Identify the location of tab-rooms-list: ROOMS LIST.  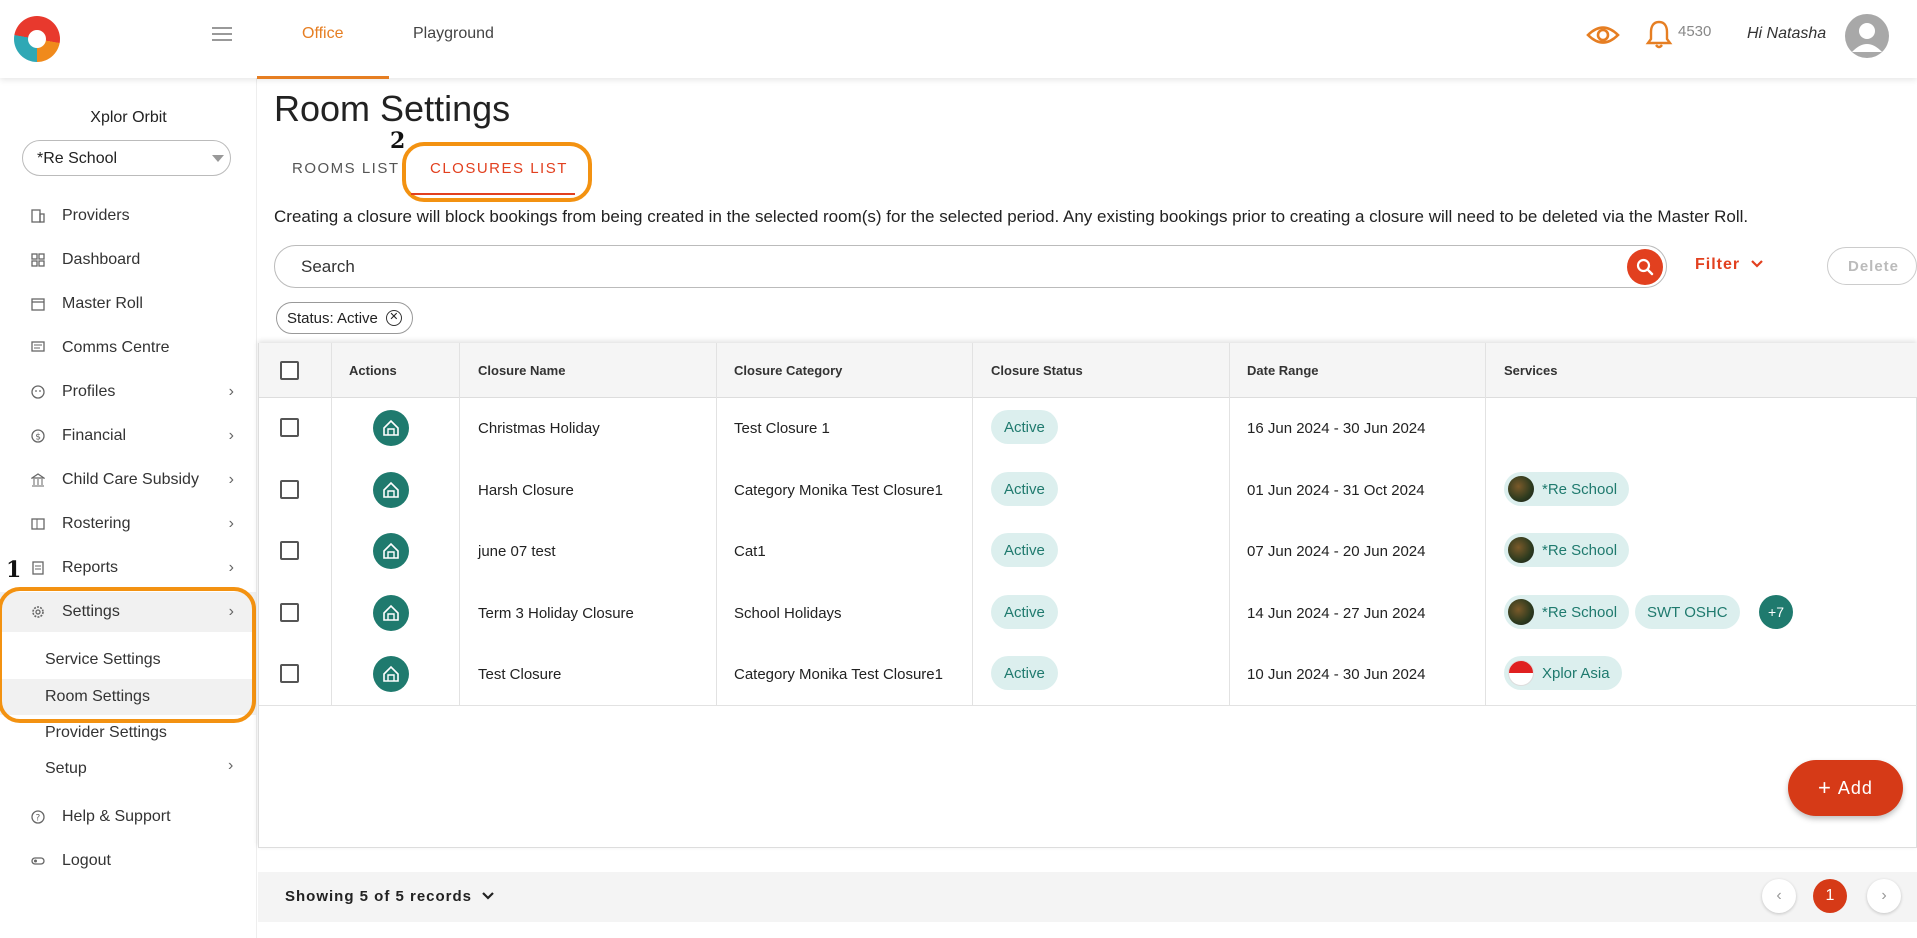
(346, 168).